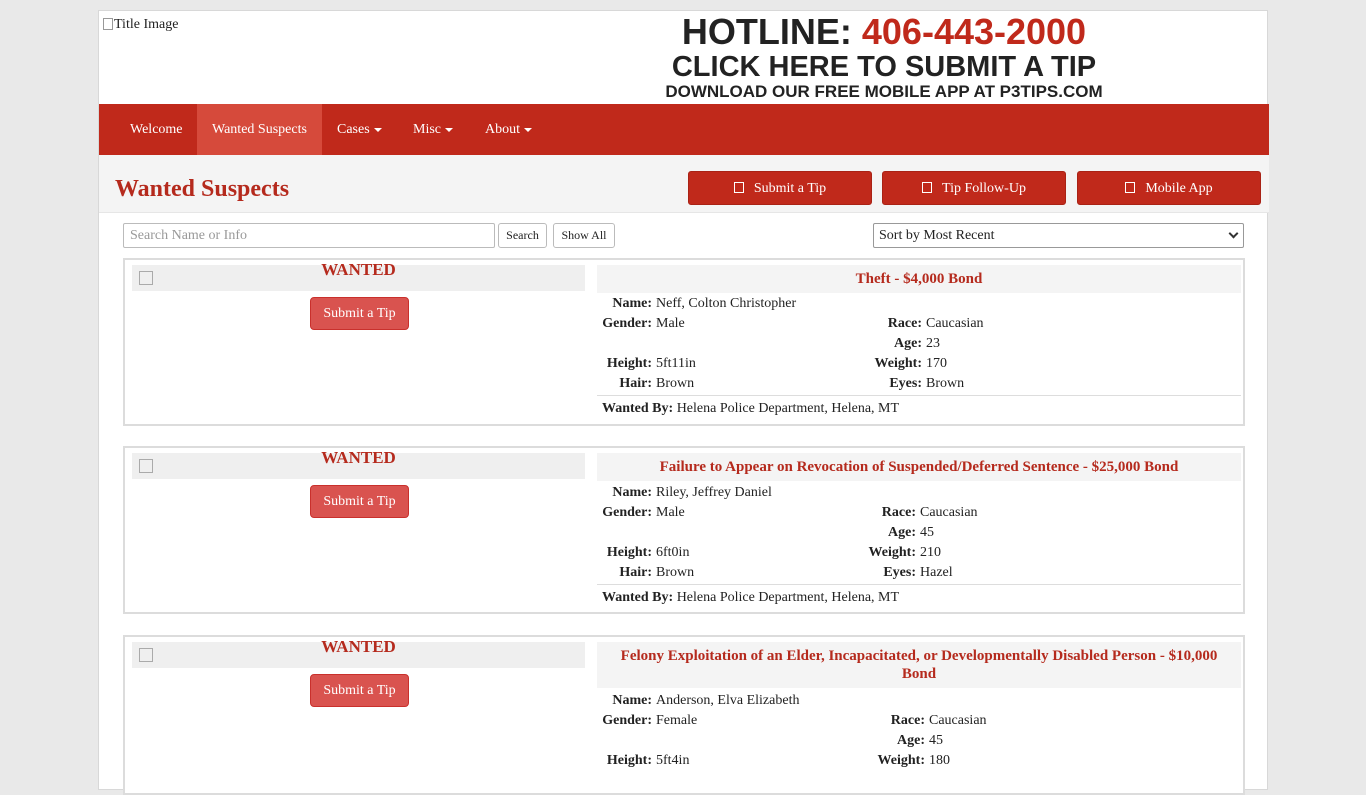 Image resolution: width=1366 pixels, height=795 pixels. What do you see at coordinates (933, 343) in the screenshot?
I see `age-value: 23` at bounding box center [933, 343].